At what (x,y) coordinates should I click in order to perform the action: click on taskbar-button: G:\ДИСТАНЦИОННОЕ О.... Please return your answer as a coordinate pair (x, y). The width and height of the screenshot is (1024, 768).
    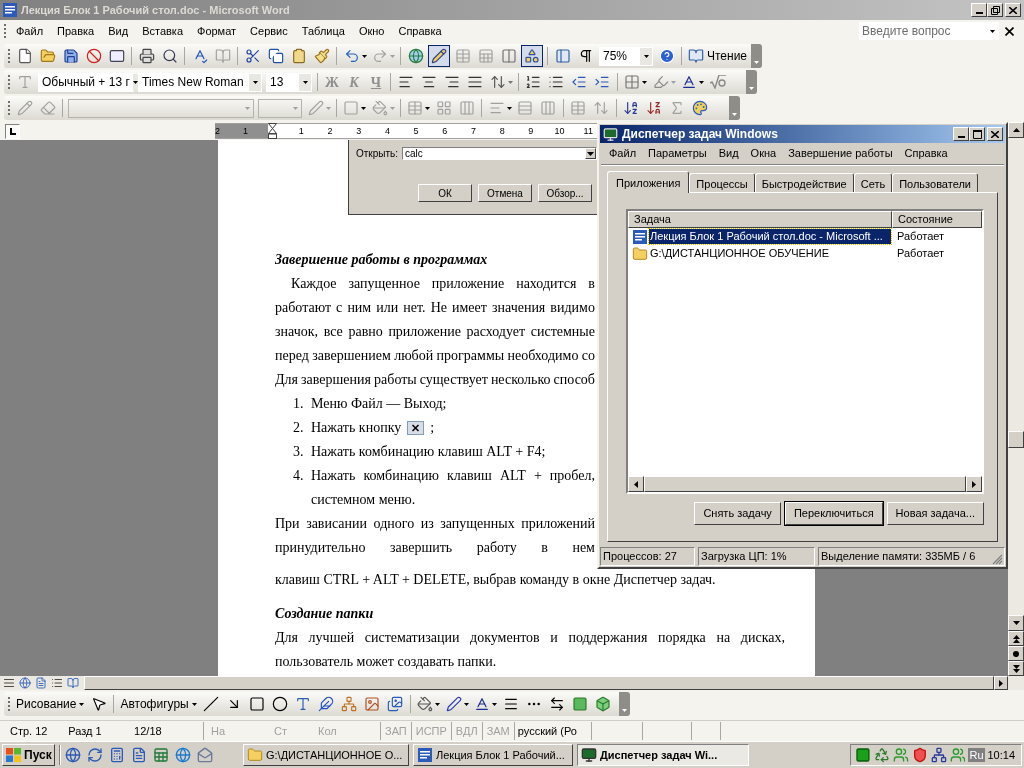
    Looking at the image, I should click on (326, 755).